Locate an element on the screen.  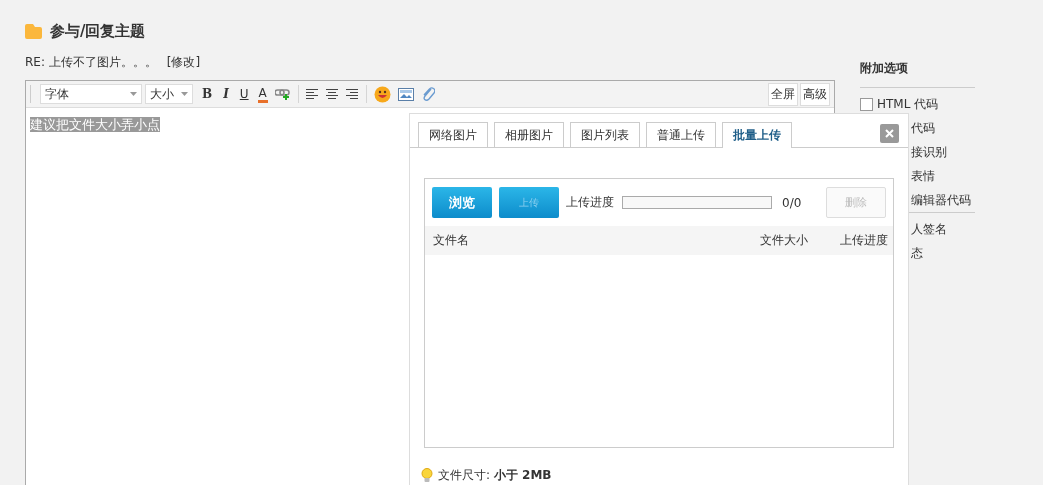
font-select: 字体 is located at coordinates (91, 94).